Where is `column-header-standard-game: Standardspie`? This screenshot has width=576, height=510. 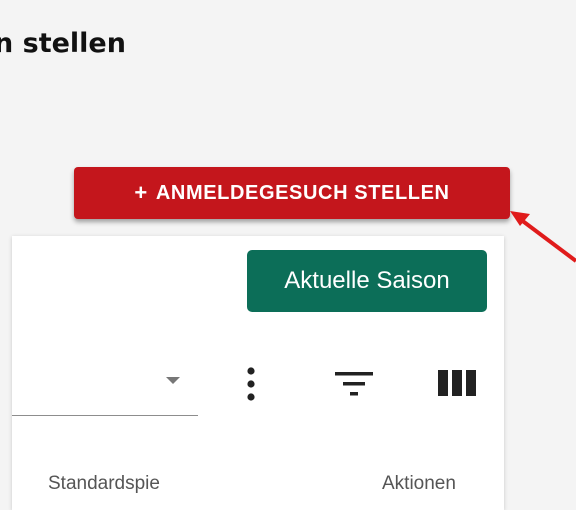 column-header-standard-game: Standardspie is located at coordinates (104, 484).